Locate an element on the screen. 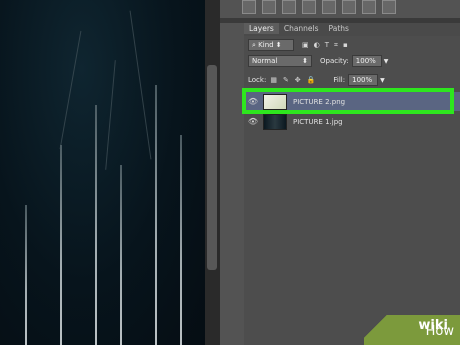 This screenshot has height=345, width=460. layer-name: PICTURE 1.jpg is located at coordinates (318, 121).